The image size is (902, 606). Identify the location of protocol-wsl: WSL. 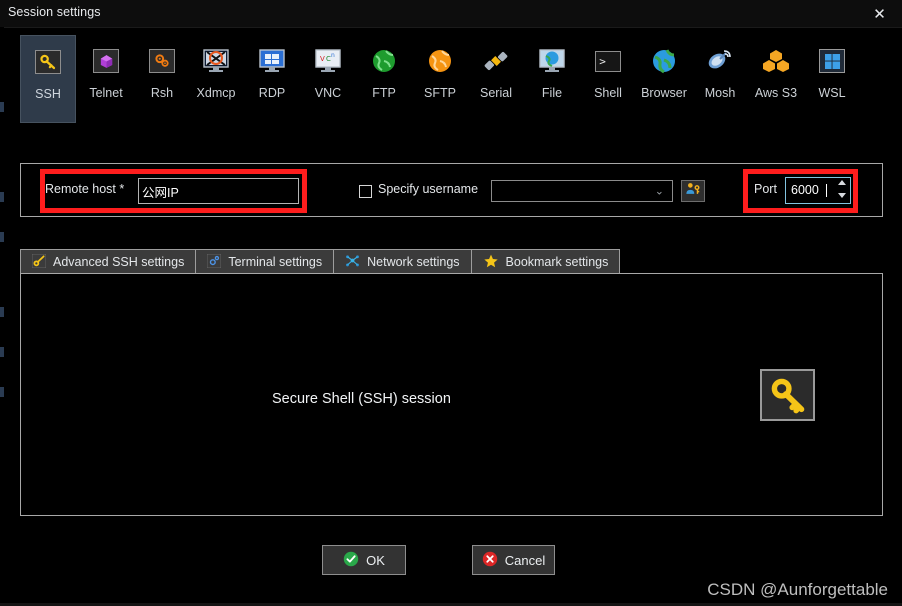
(832, 79).